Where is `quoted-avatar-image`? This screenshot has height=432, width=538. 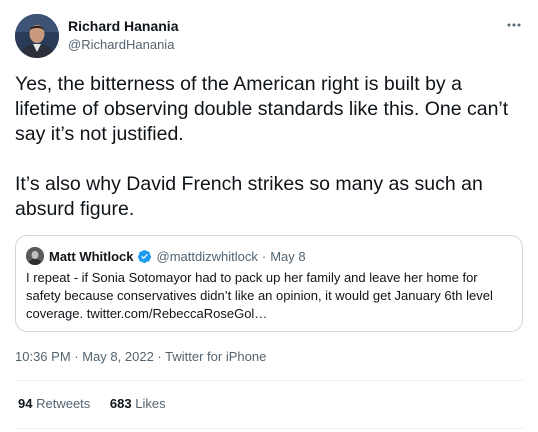 quoted-avatar-image is located at coordinates (35, 256).